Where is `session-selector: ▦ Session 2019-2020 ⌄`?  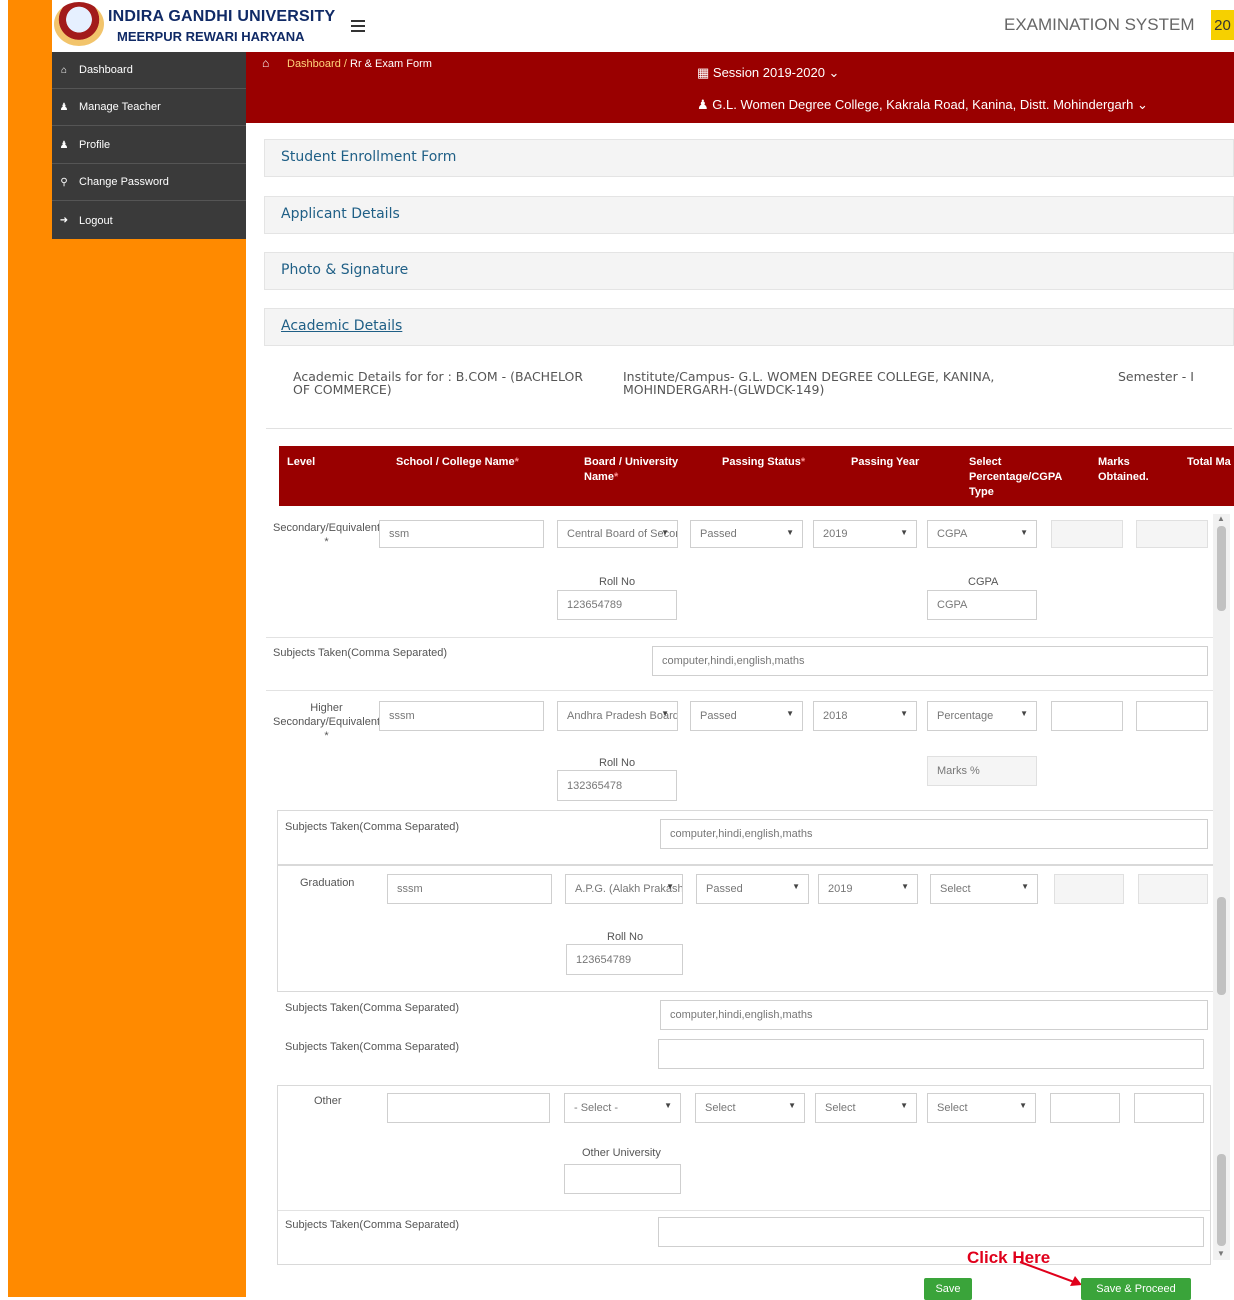
session-selector: ▦ Session 2019-2020 ⌄ is located at coordinates (768, 73).